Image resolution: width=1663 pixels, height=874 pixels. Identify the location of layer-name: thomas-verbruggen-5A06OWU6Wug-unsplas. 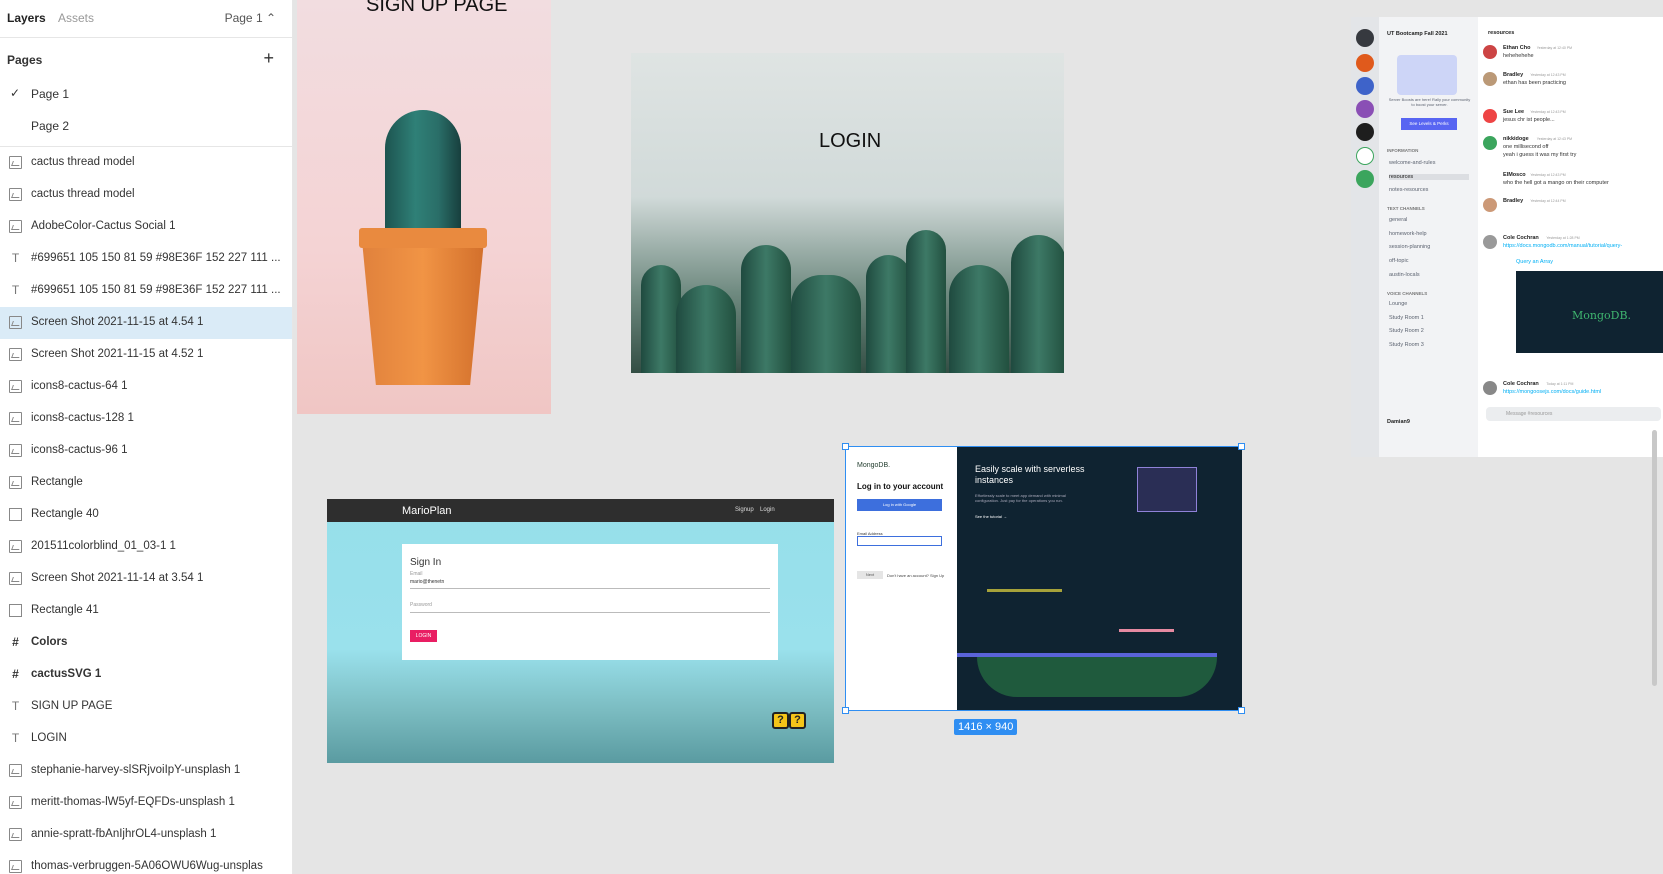
(147, 866).